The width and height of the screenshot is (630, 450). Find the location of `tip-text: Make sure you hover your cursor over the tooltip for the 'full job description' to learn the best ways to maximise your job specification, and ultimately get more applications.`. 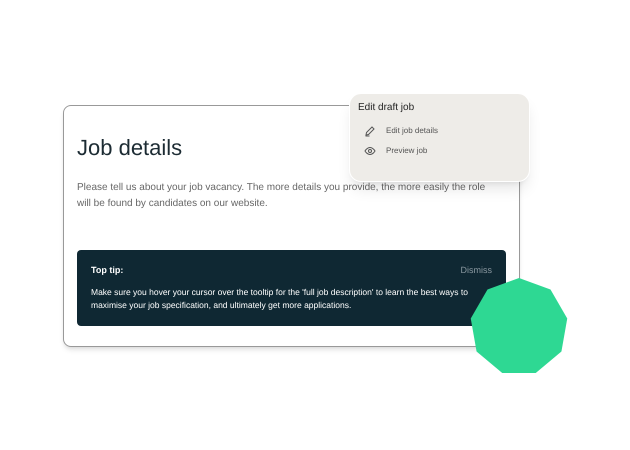

tip-text: Make sure you hover your cursor over the tooltip for the 'full job description' to learn the best ways to maximise your job specification, and ultimately get more applications. is located at coordinates (280, 299).